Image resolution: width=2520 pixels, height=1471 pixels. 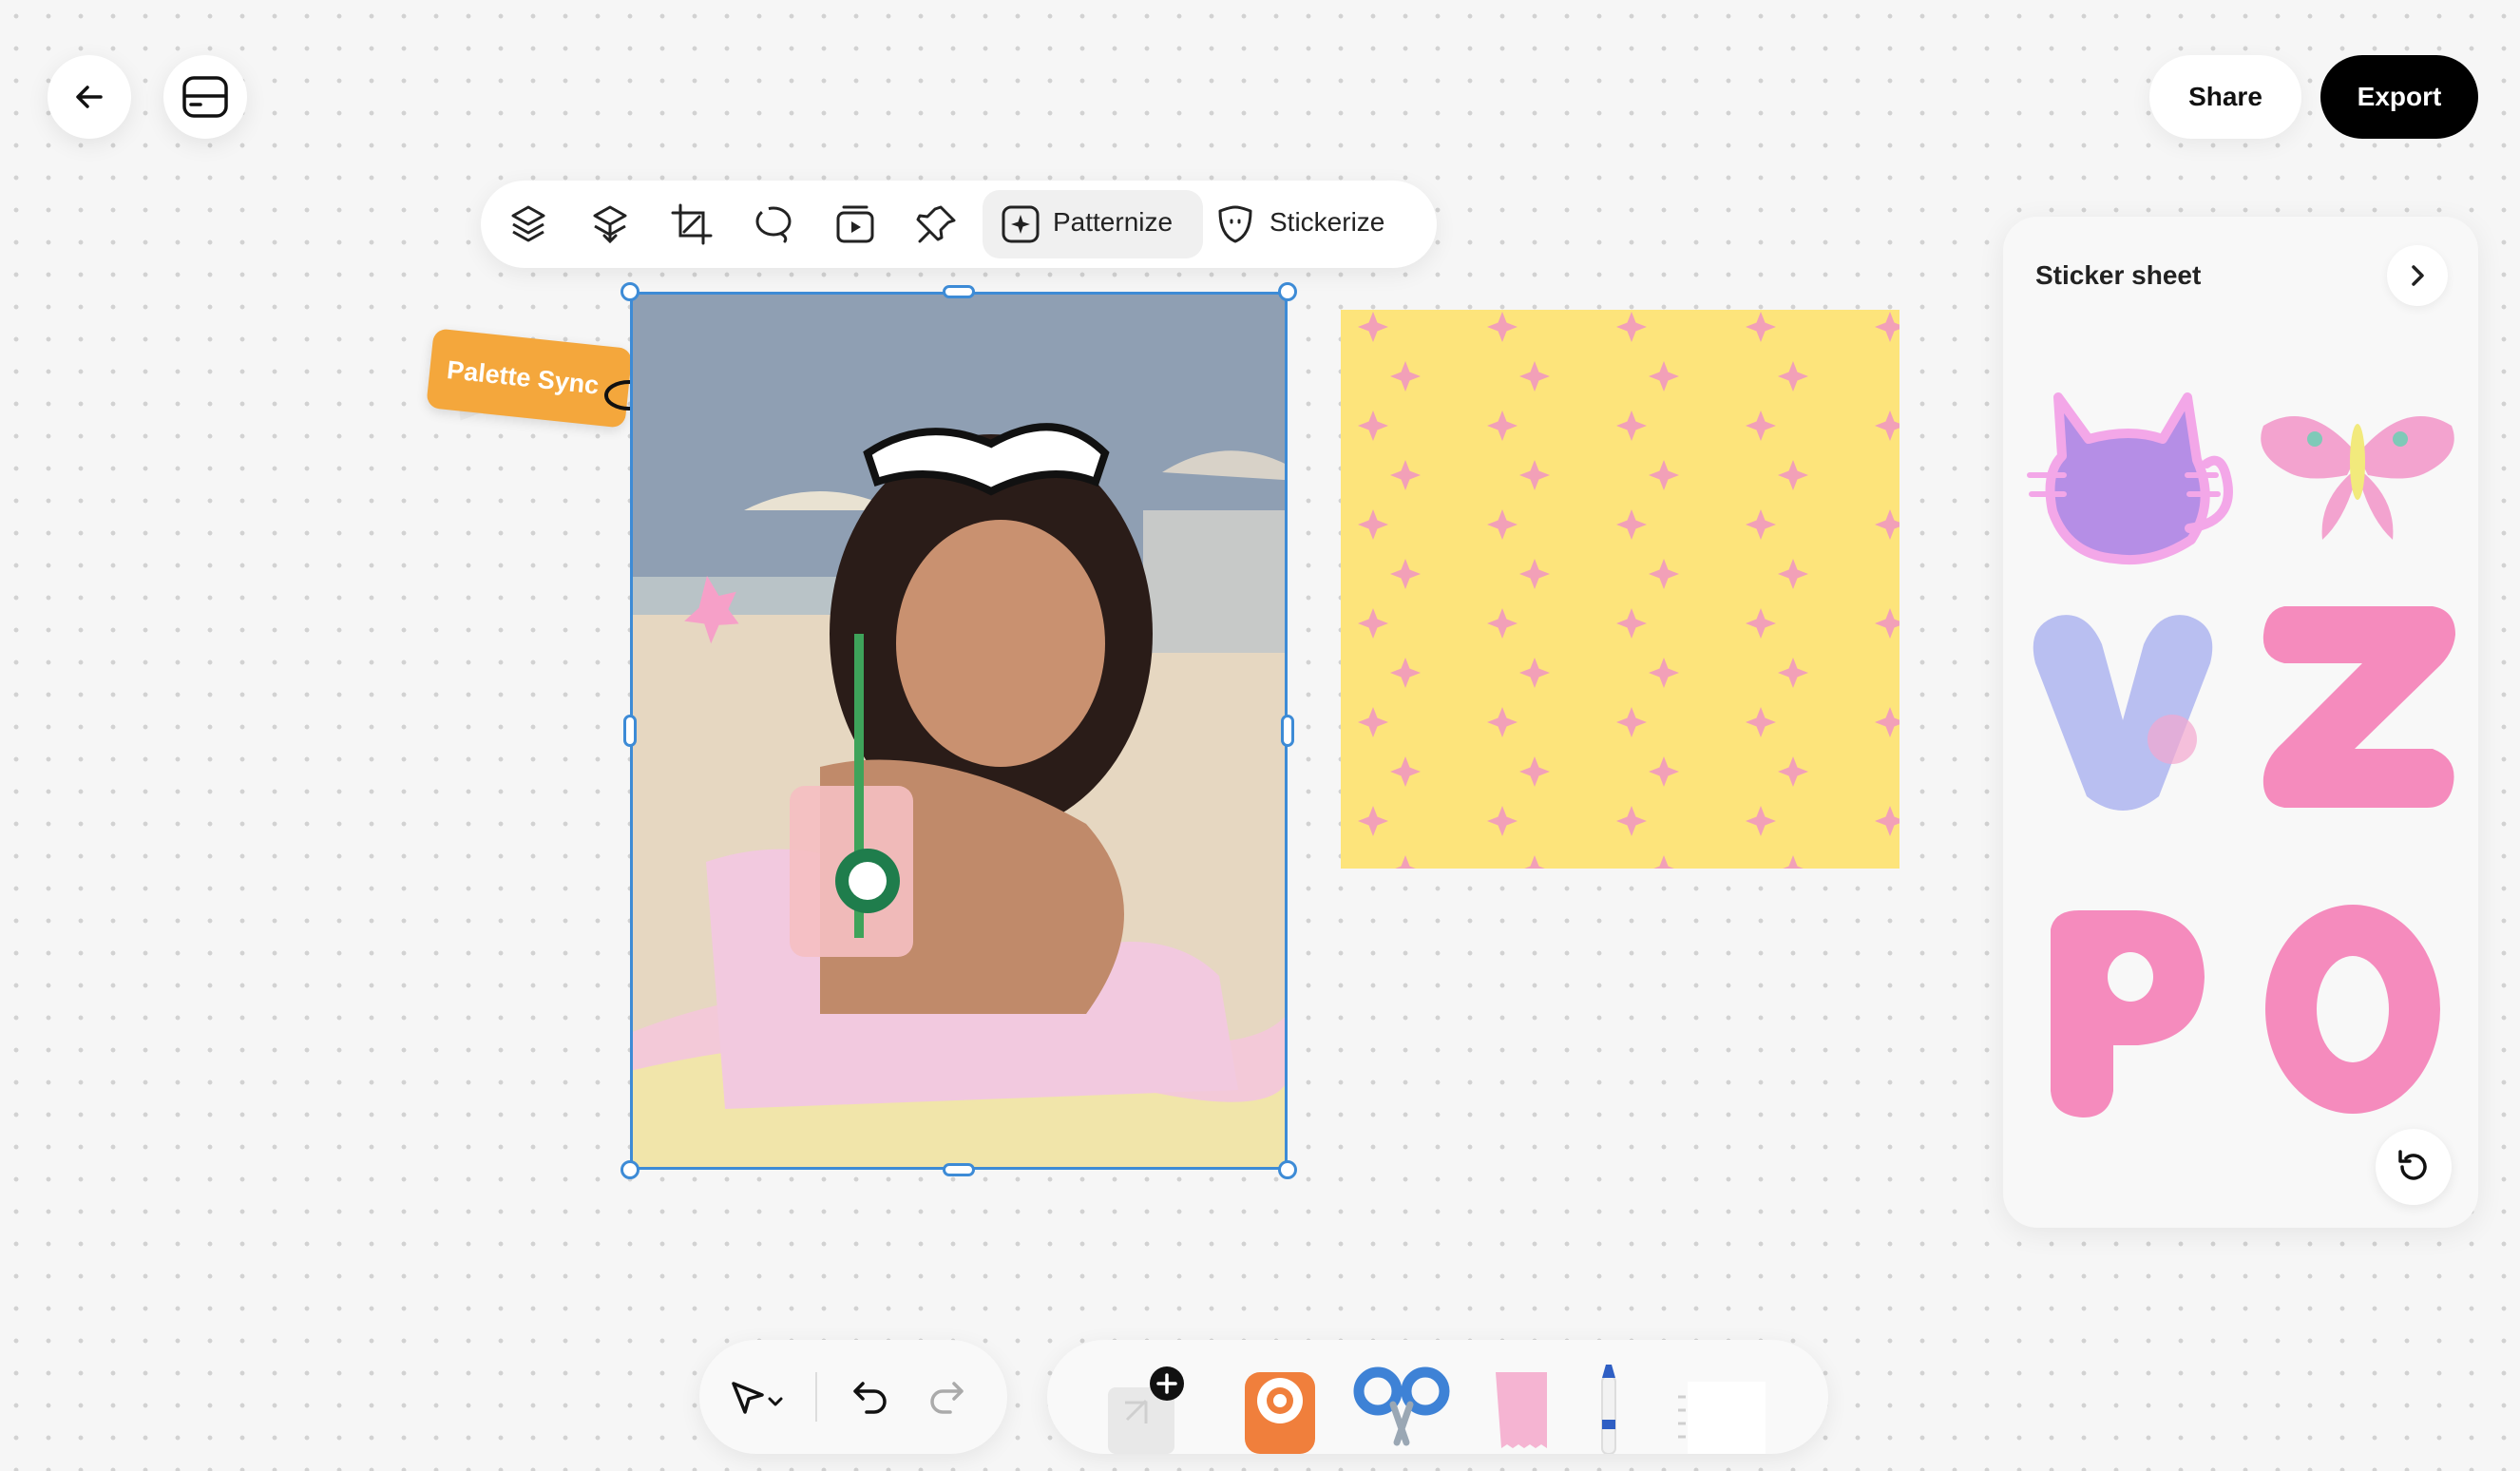 I want to click on redo-icon, so click(x=946, y=1397).